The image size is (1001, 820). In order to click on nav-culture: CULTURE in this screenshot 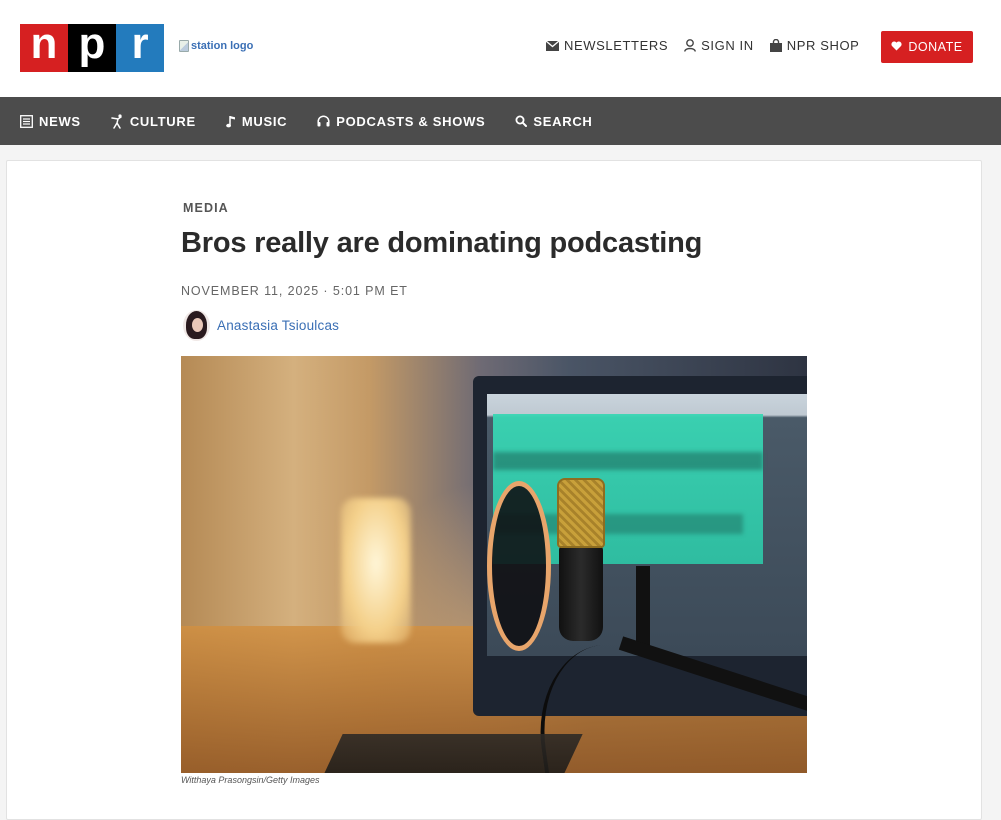, I will do `click(153, 121)`.